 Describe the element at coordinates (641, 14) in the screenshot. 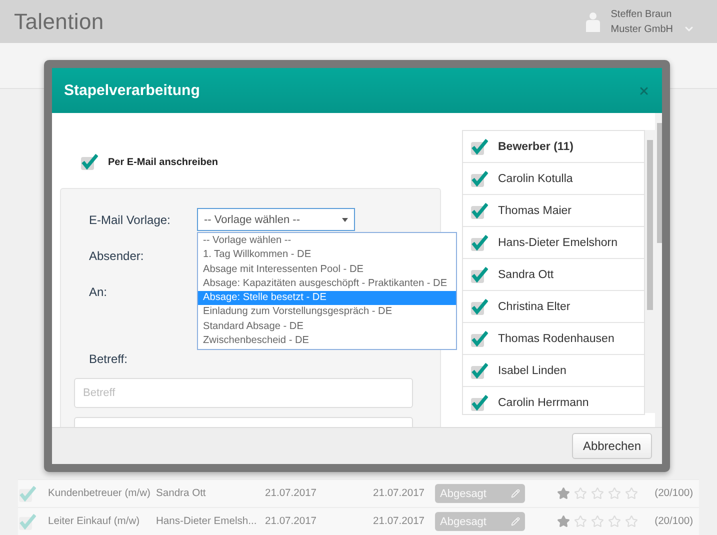

I see `user-name: Steffen Braun` at that location.